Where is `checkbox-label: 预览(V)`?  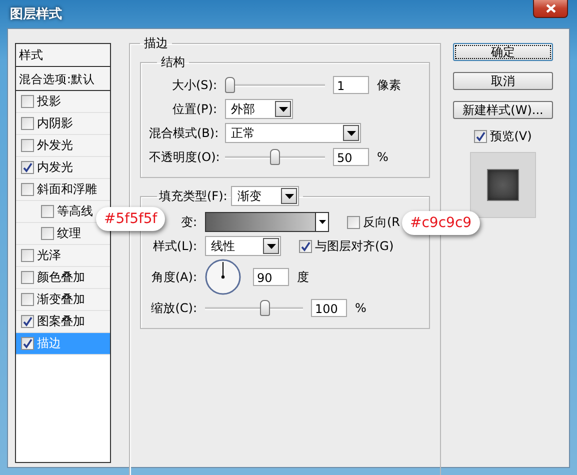 checkbox-label: 预览(V) is located at coordinates (511, 136).